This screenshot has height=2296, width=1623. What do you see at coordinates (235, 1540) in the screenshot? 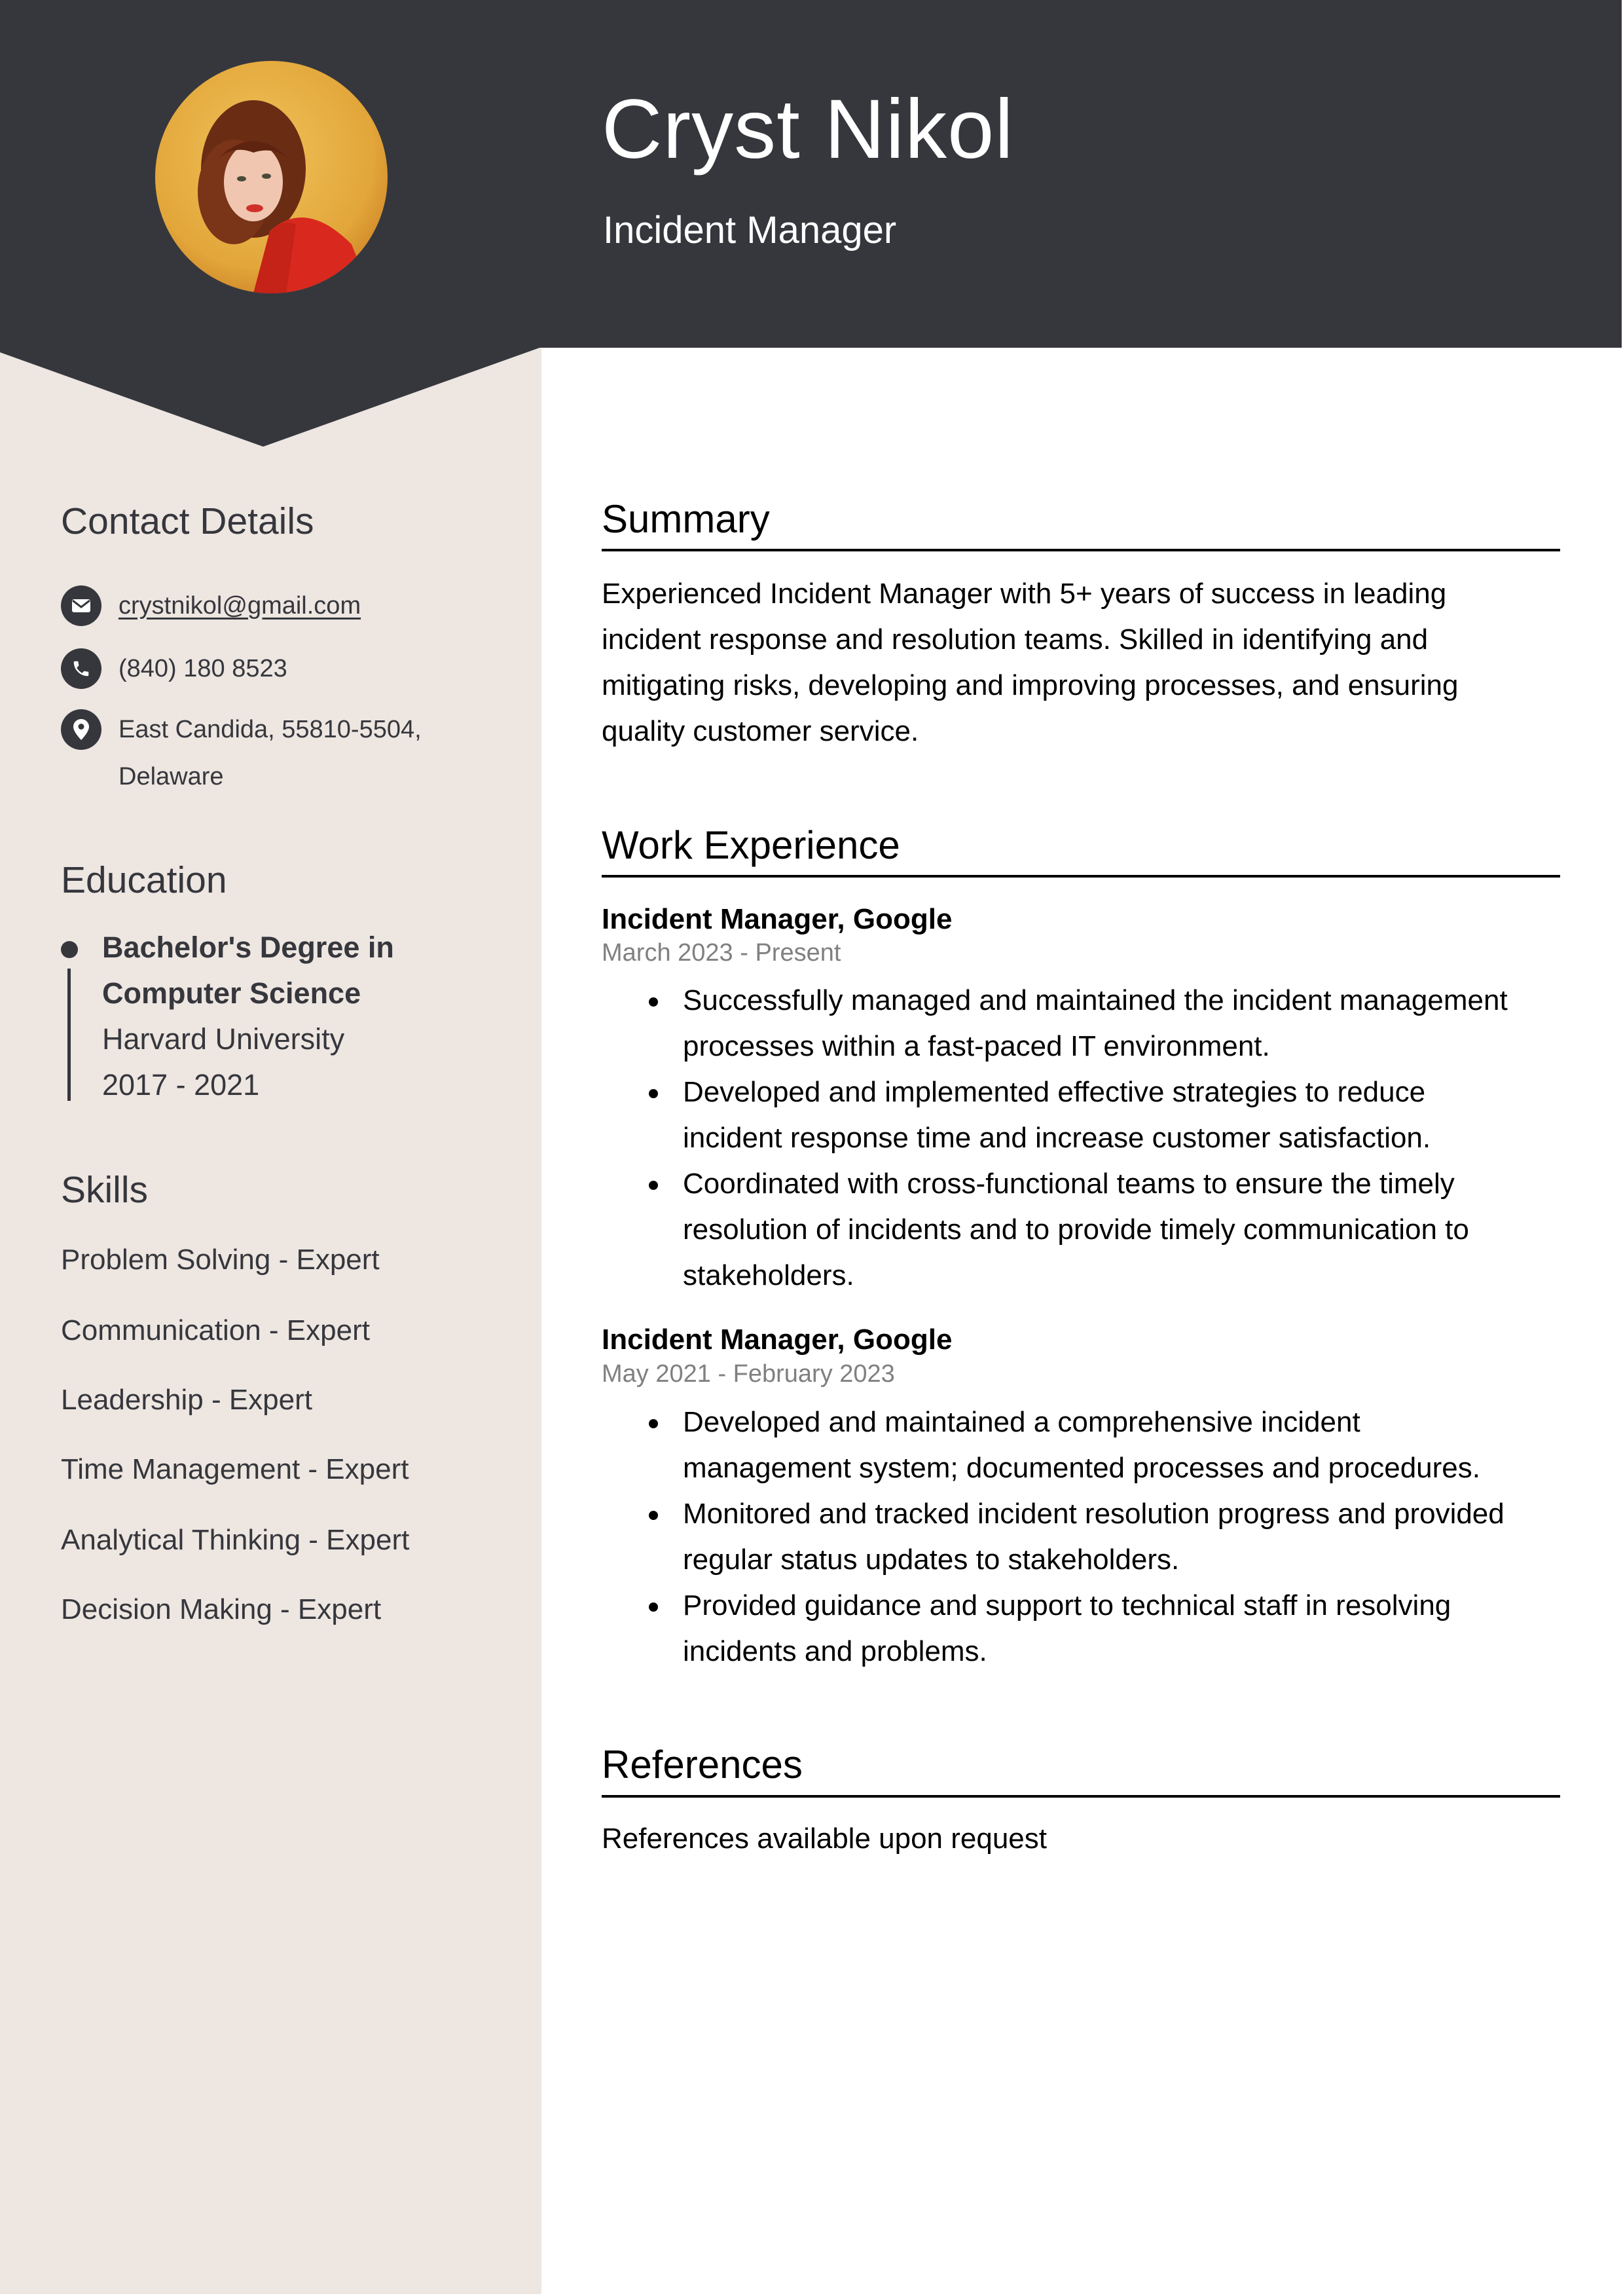
I see `skill-item: Analytical Thinking - Expert` at bounding box center [235, 1540].